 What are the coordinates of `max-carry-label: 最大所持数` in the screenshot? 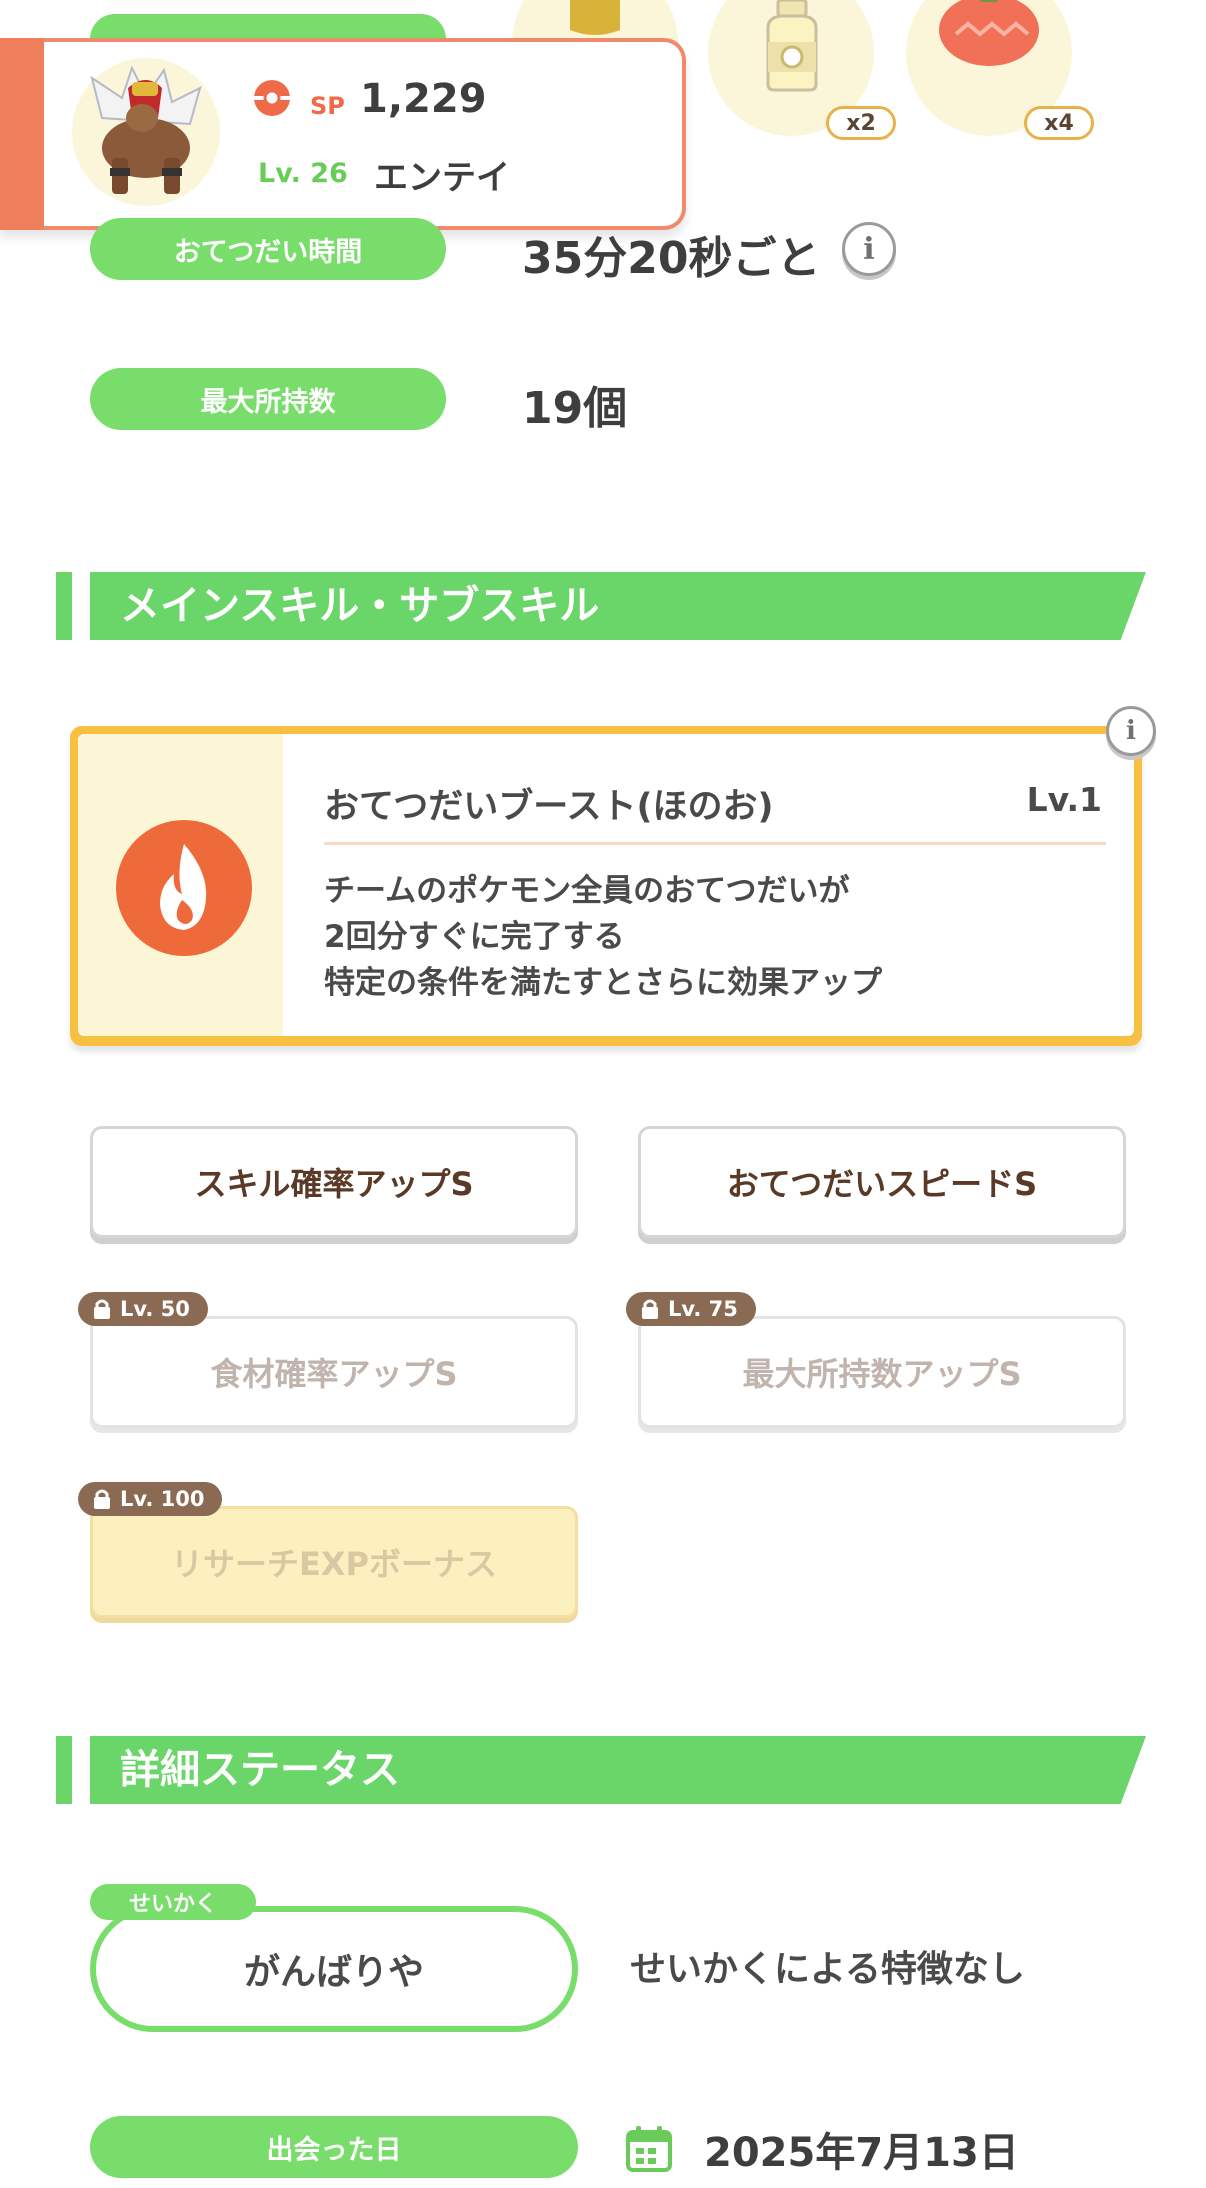 It's located at (268, 399).